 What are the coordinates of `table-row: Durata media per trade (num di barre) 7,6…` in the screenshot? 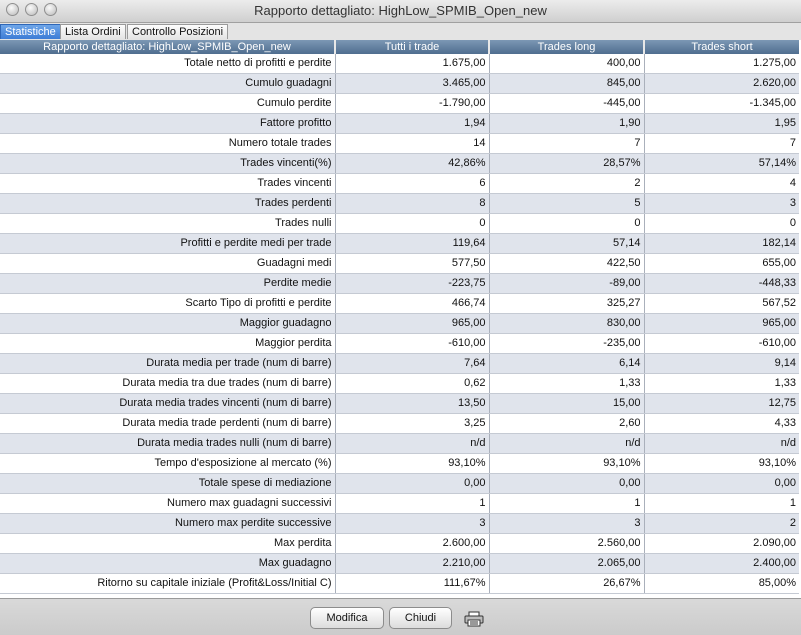 It's located at (399, 363).